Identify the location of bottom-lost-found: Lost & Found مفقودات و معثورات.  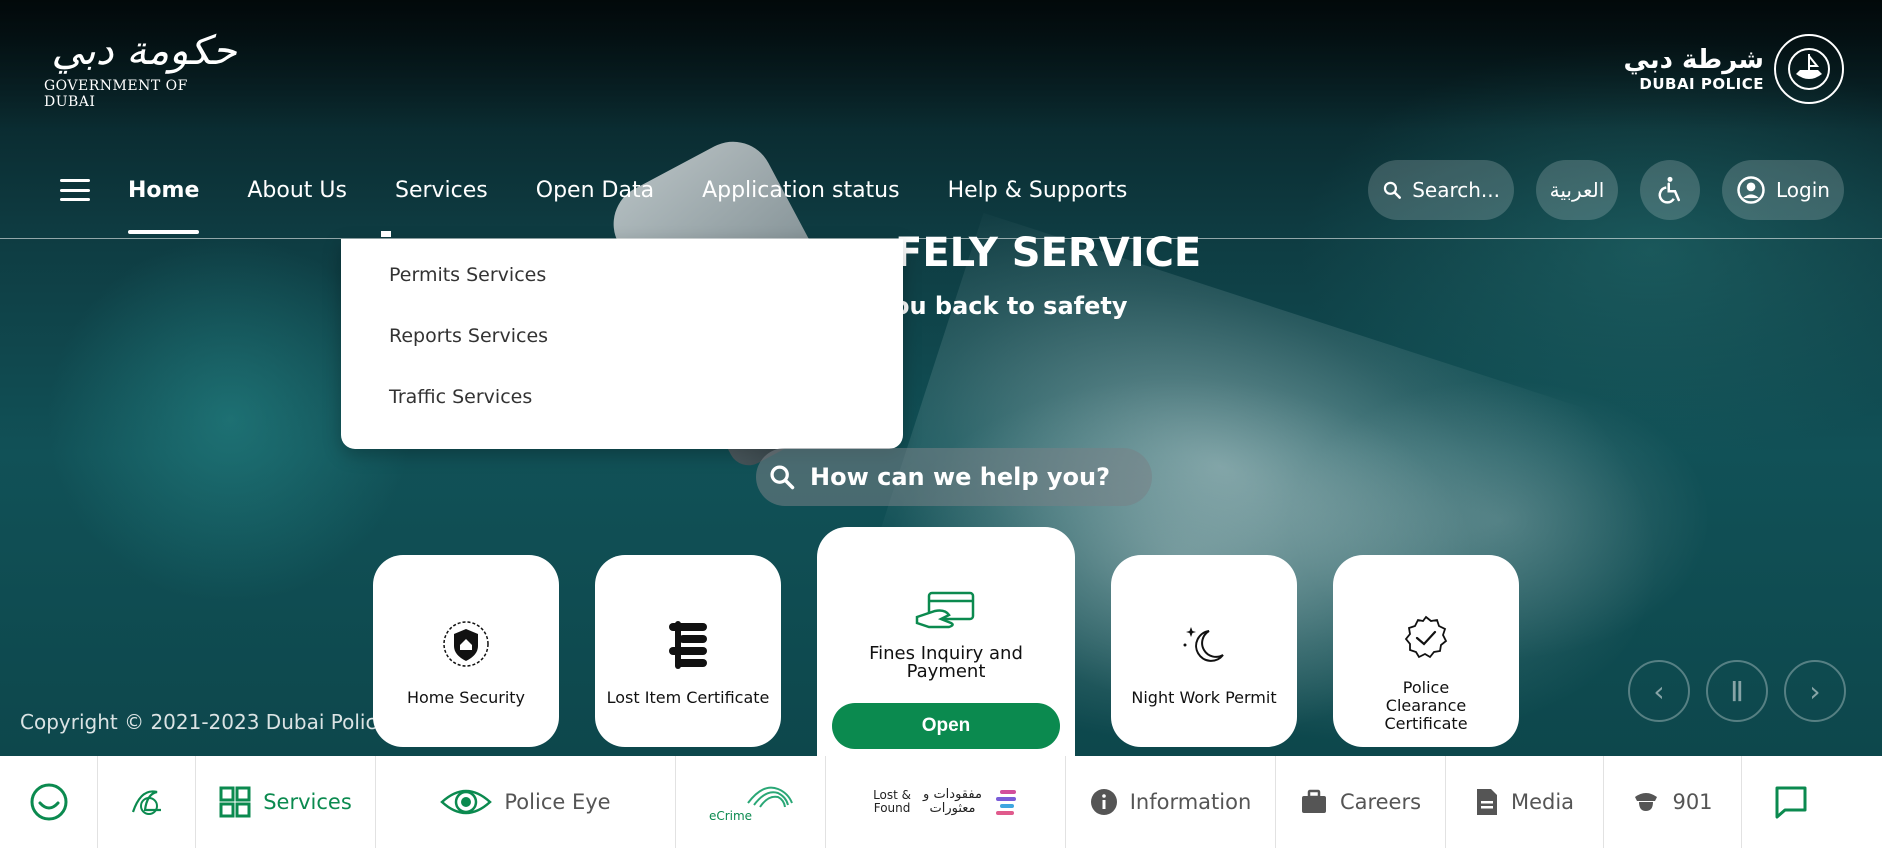
(946, 802).